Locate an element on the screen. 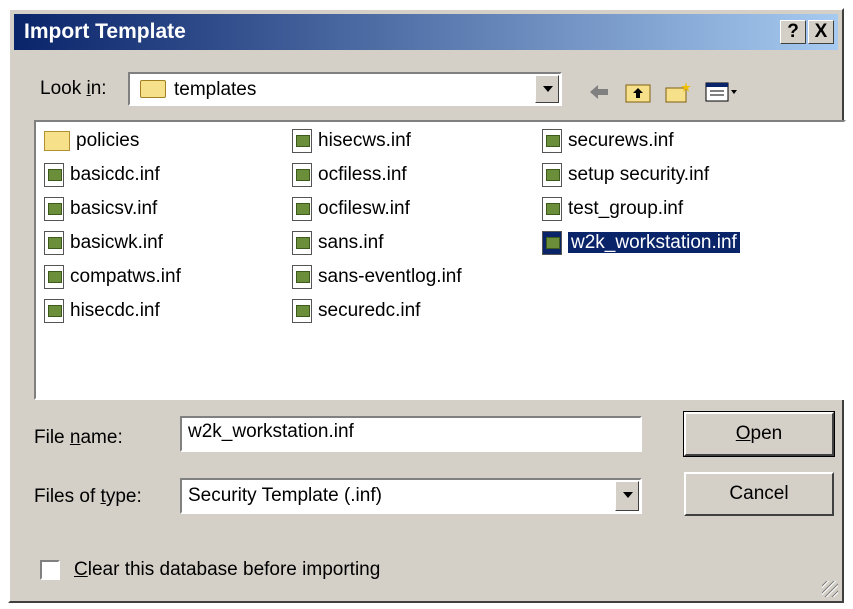  filetype-dropdown: Security Template (.inf) is located at coordinates (411, 496).